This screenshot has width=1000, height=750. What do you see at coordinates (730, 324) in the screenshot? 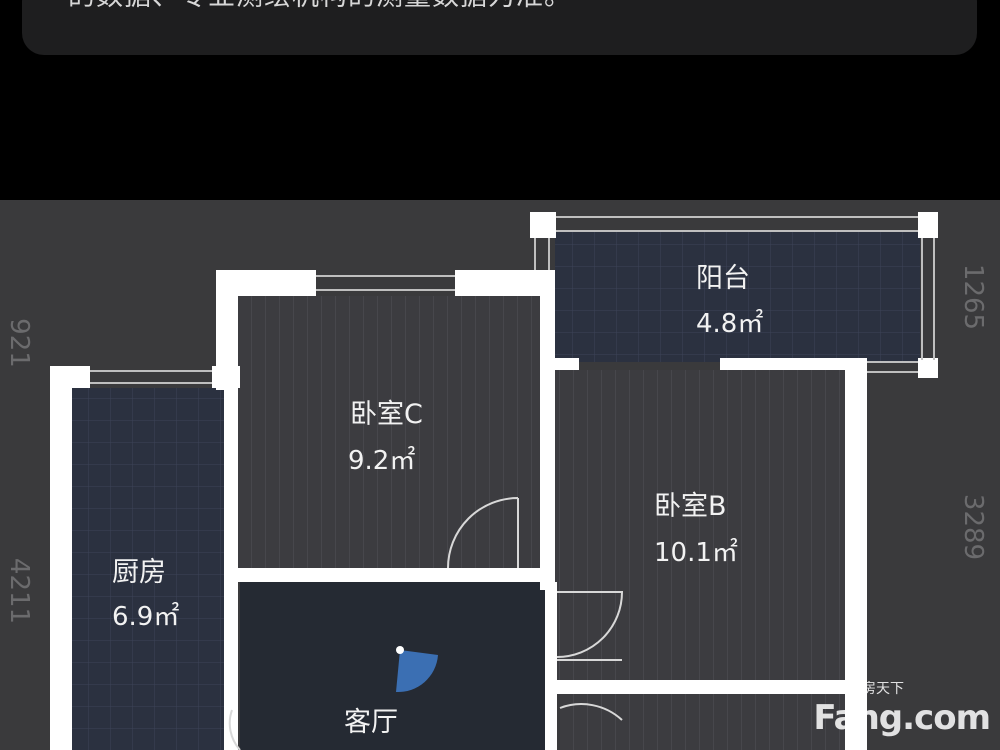
I see `balcony-area: 4.8㎡` at bounding box center [730, 324].